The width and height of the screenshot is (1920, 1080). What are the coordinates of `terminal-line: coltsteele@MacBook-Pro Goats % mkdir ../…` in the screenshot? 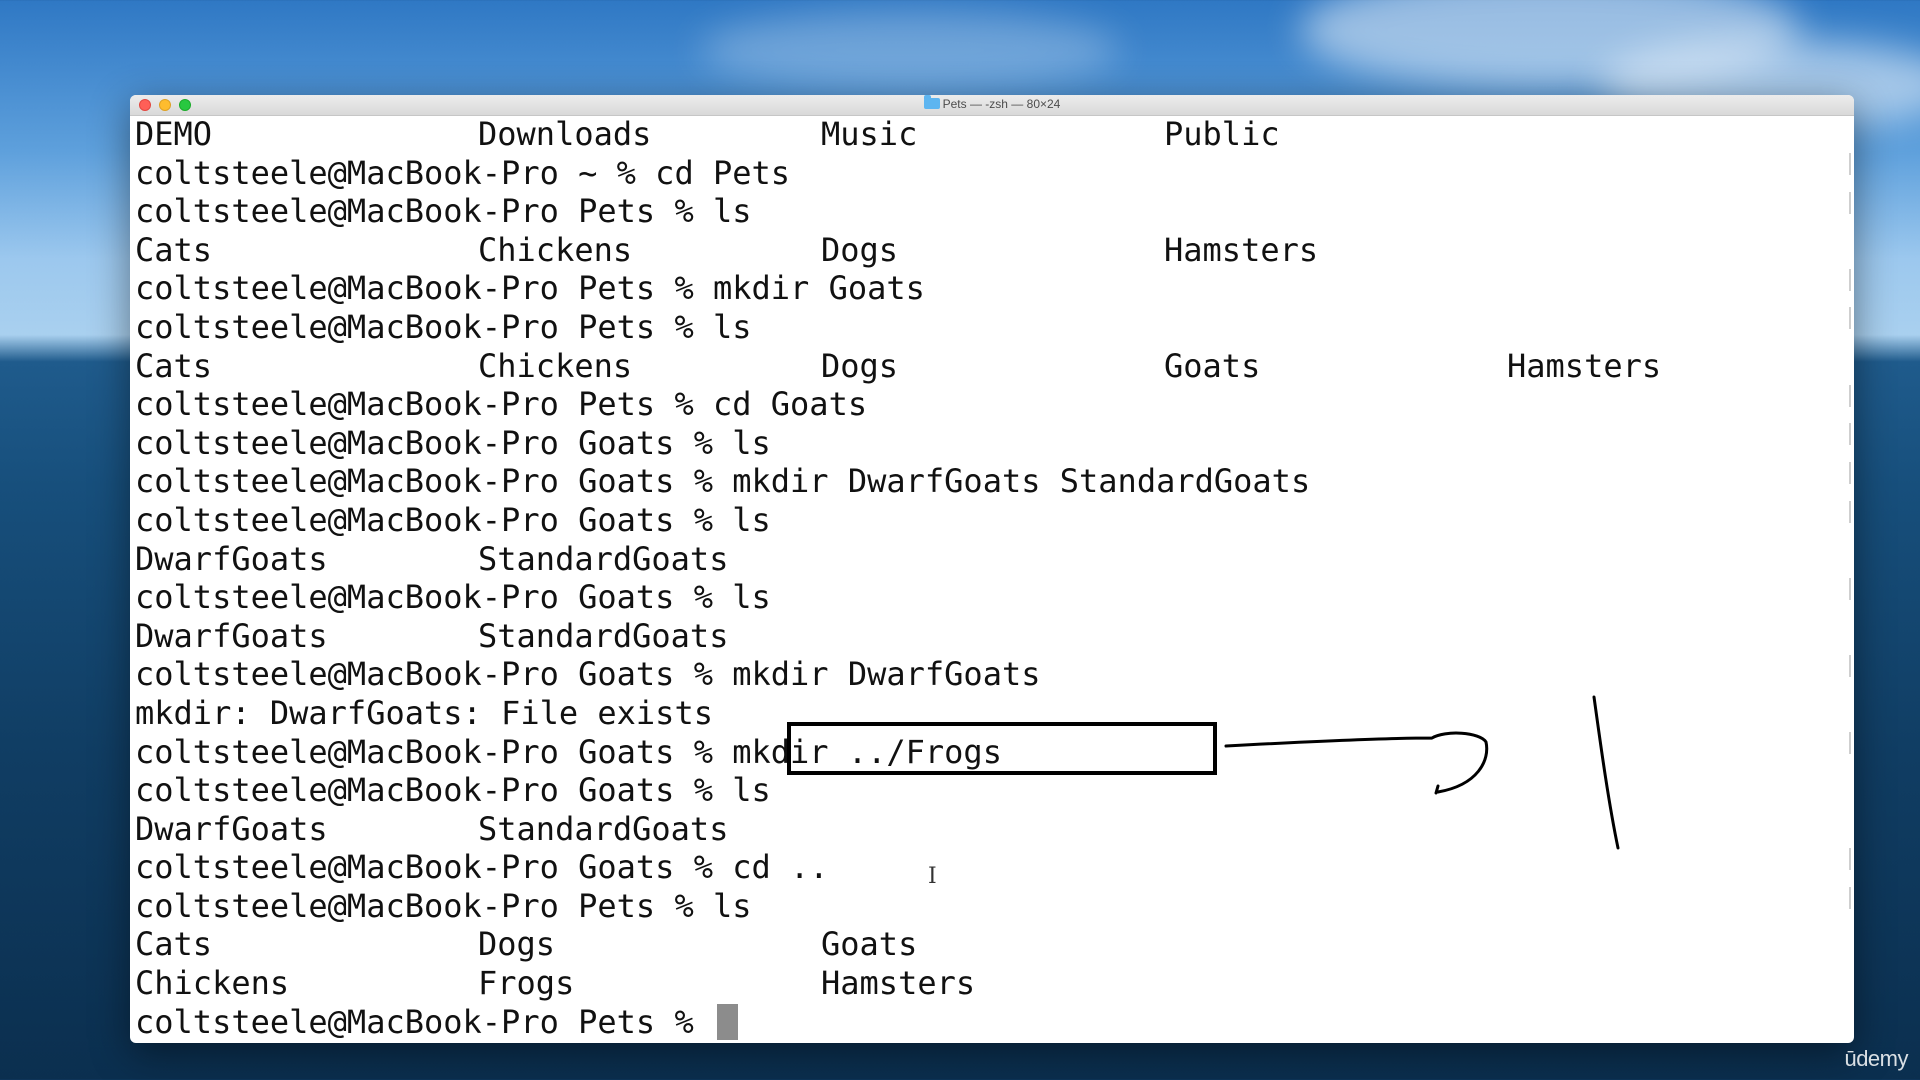 It's located at (994, 752).